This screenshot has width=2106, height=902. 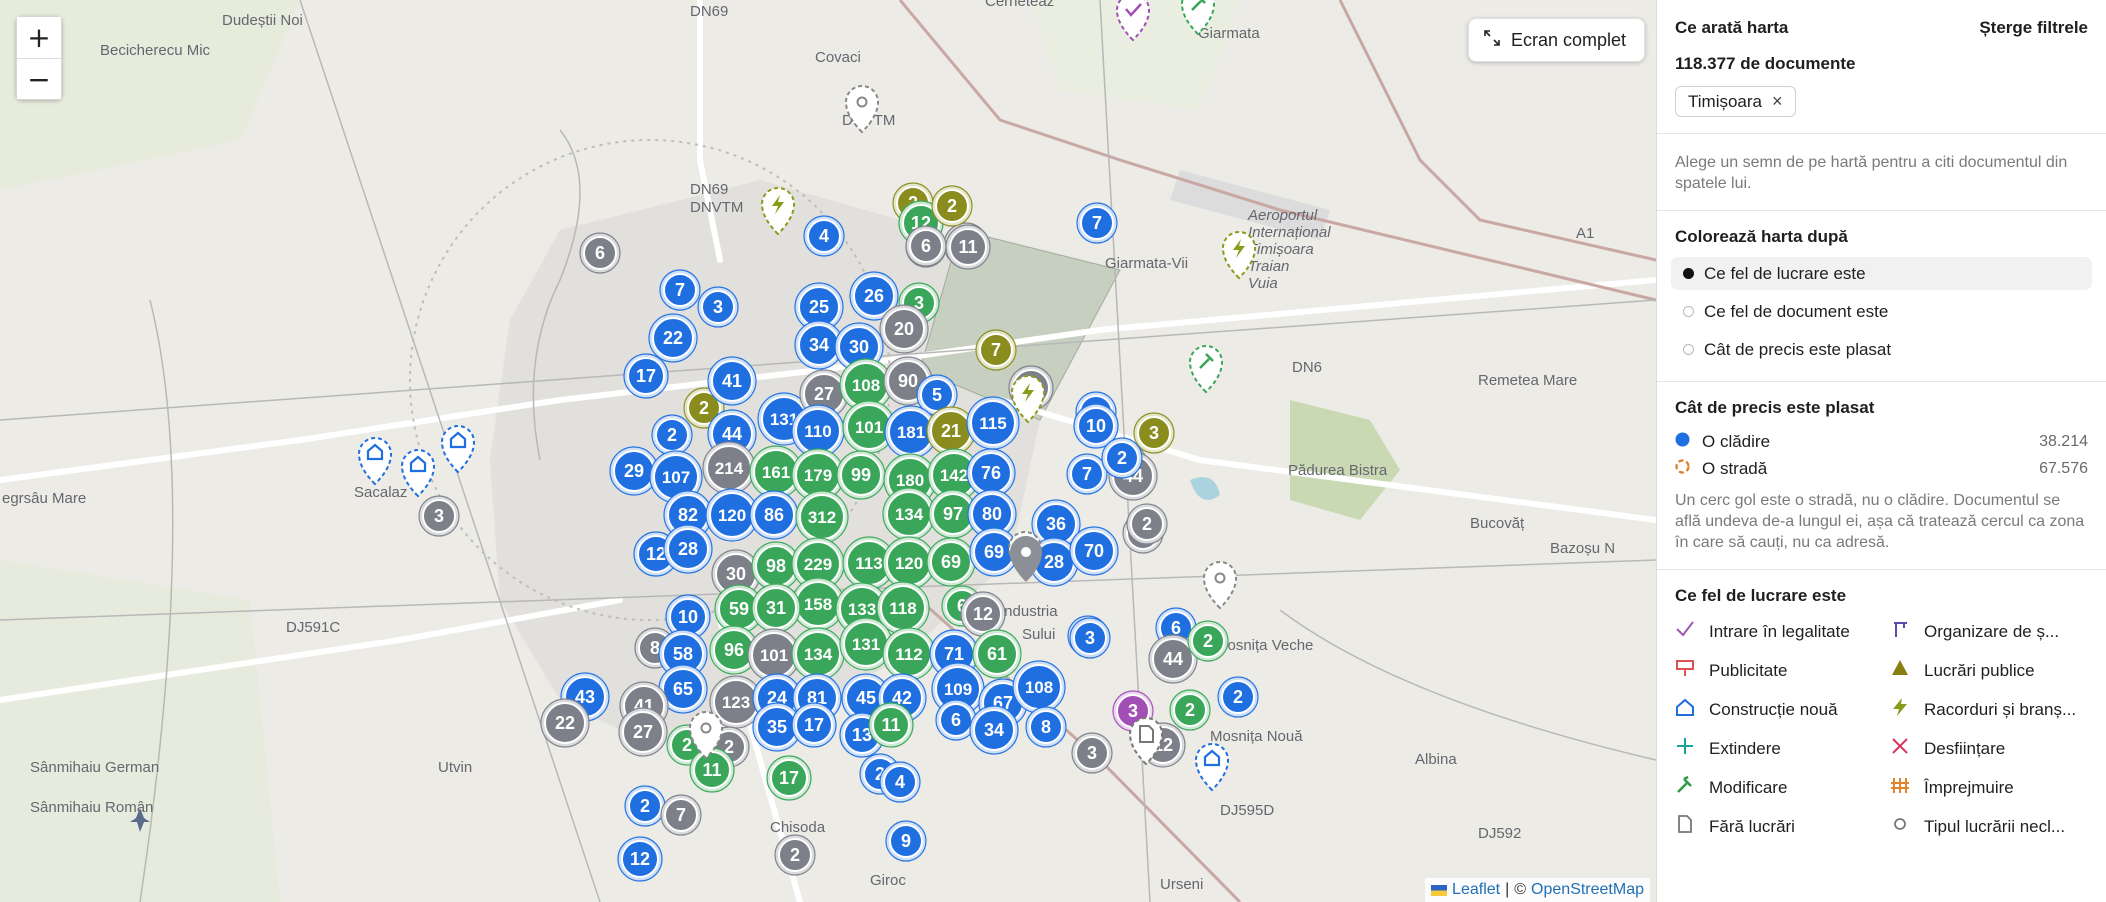 I want to click on cluster-marker: 20, so click(x=904, y=329).